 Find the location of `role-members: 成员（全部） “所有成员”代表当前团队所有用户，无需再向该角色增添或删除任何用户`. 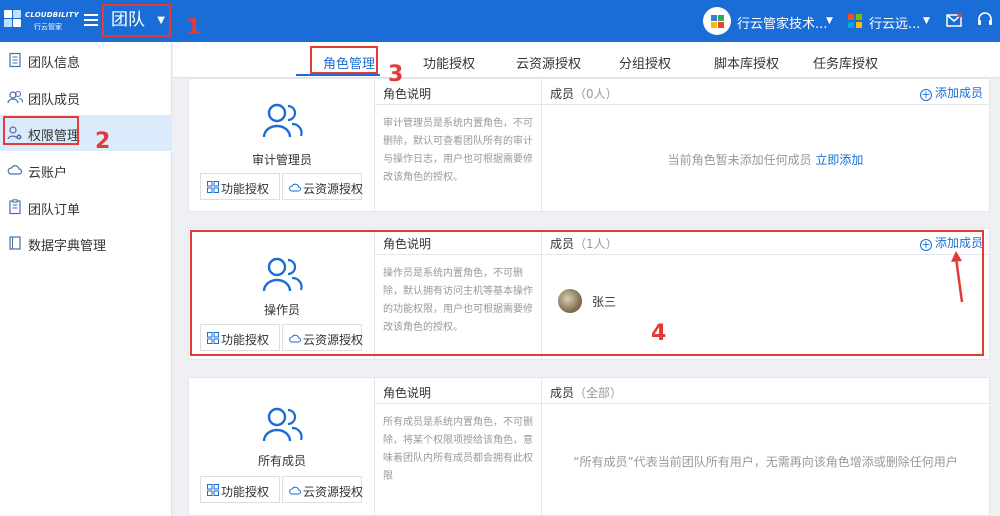

role-members: 成员（全部） “所有成员”代表当前团队所有用户，无需再向该角色增添或删除任何用户 is located at coordinates (765, 446).